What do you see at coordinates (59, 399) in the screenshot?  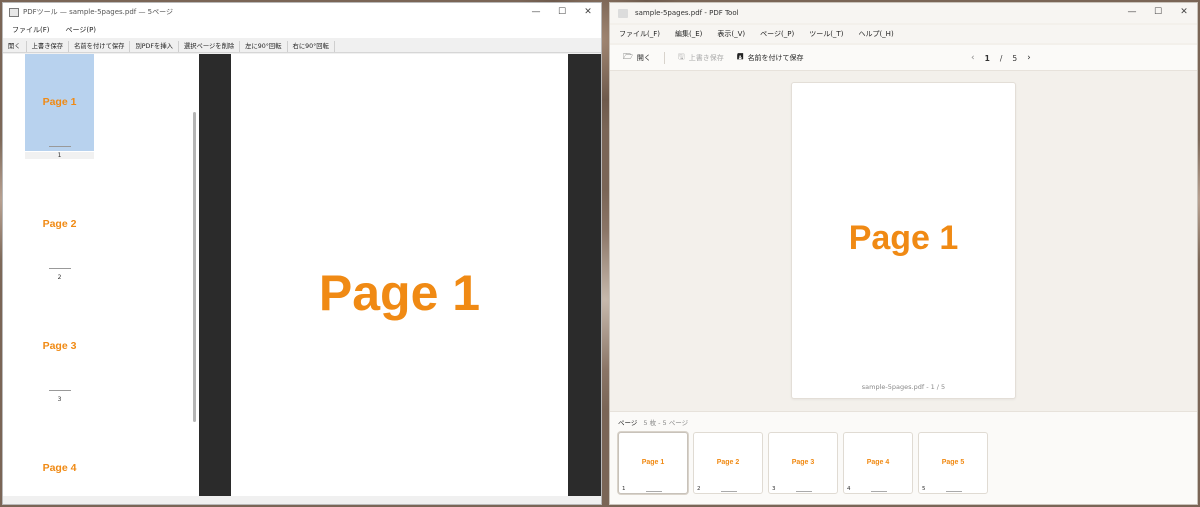 I see `thumbnail-number: 3` at bounding box center [59, 399].